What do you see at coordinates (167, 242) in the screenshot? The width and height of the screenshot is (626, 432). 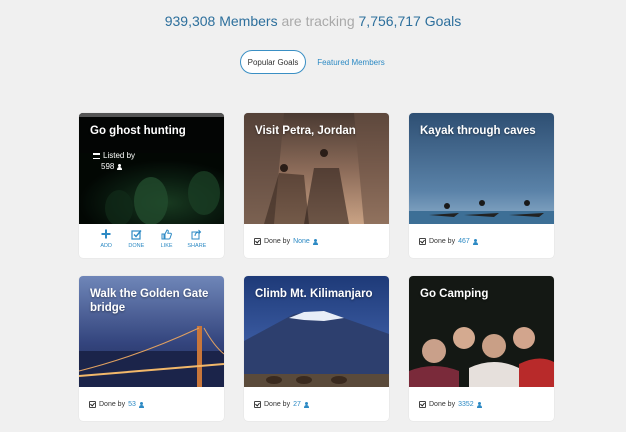 I see `like-button: LIKE` at bounding box center [167, 242].